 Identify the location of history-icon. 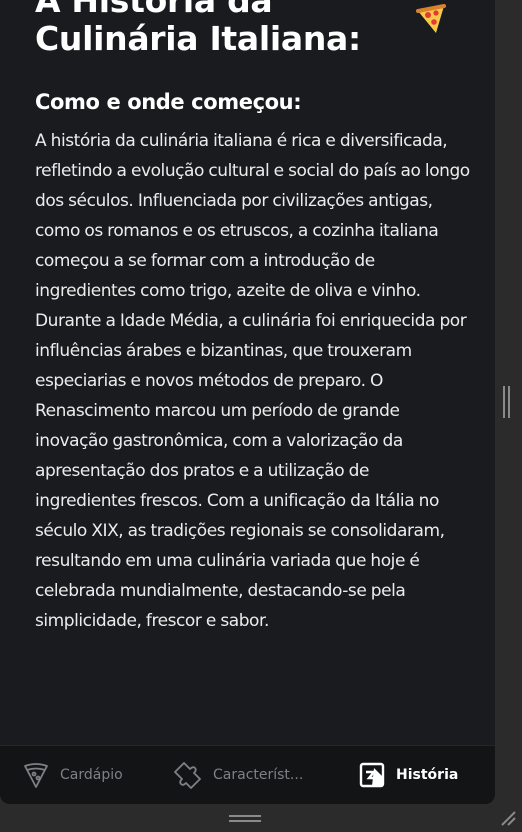
(372, 775).